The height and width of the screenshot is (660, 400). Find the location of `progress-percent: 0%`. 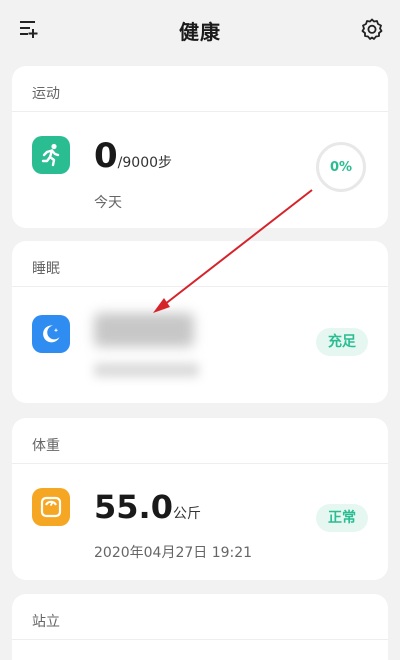

progress-percent: 0% is located at coordinates (341, 167).